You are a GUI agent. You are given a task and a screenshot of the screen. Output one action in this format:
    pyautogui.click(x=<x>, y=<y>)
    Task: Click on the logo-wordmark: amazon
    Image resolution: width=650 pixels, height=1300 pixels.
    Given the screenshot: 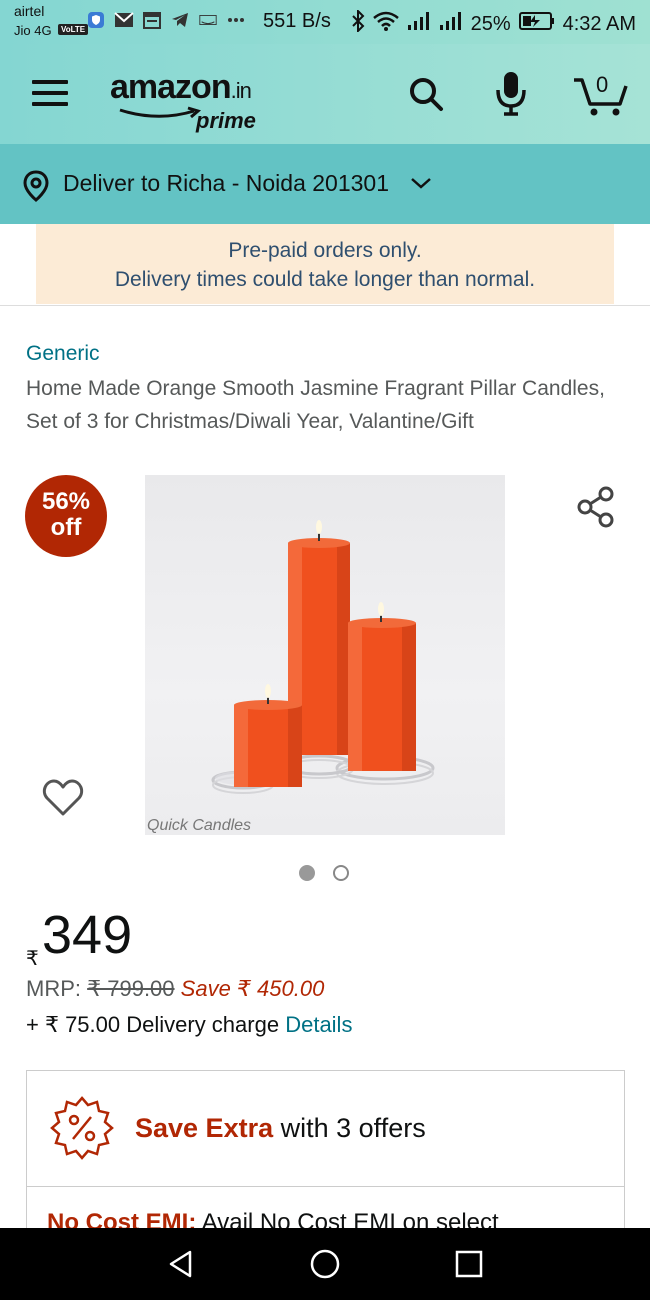 What is the action you would take?
    pyautogui.click(x=171, y=87)
    